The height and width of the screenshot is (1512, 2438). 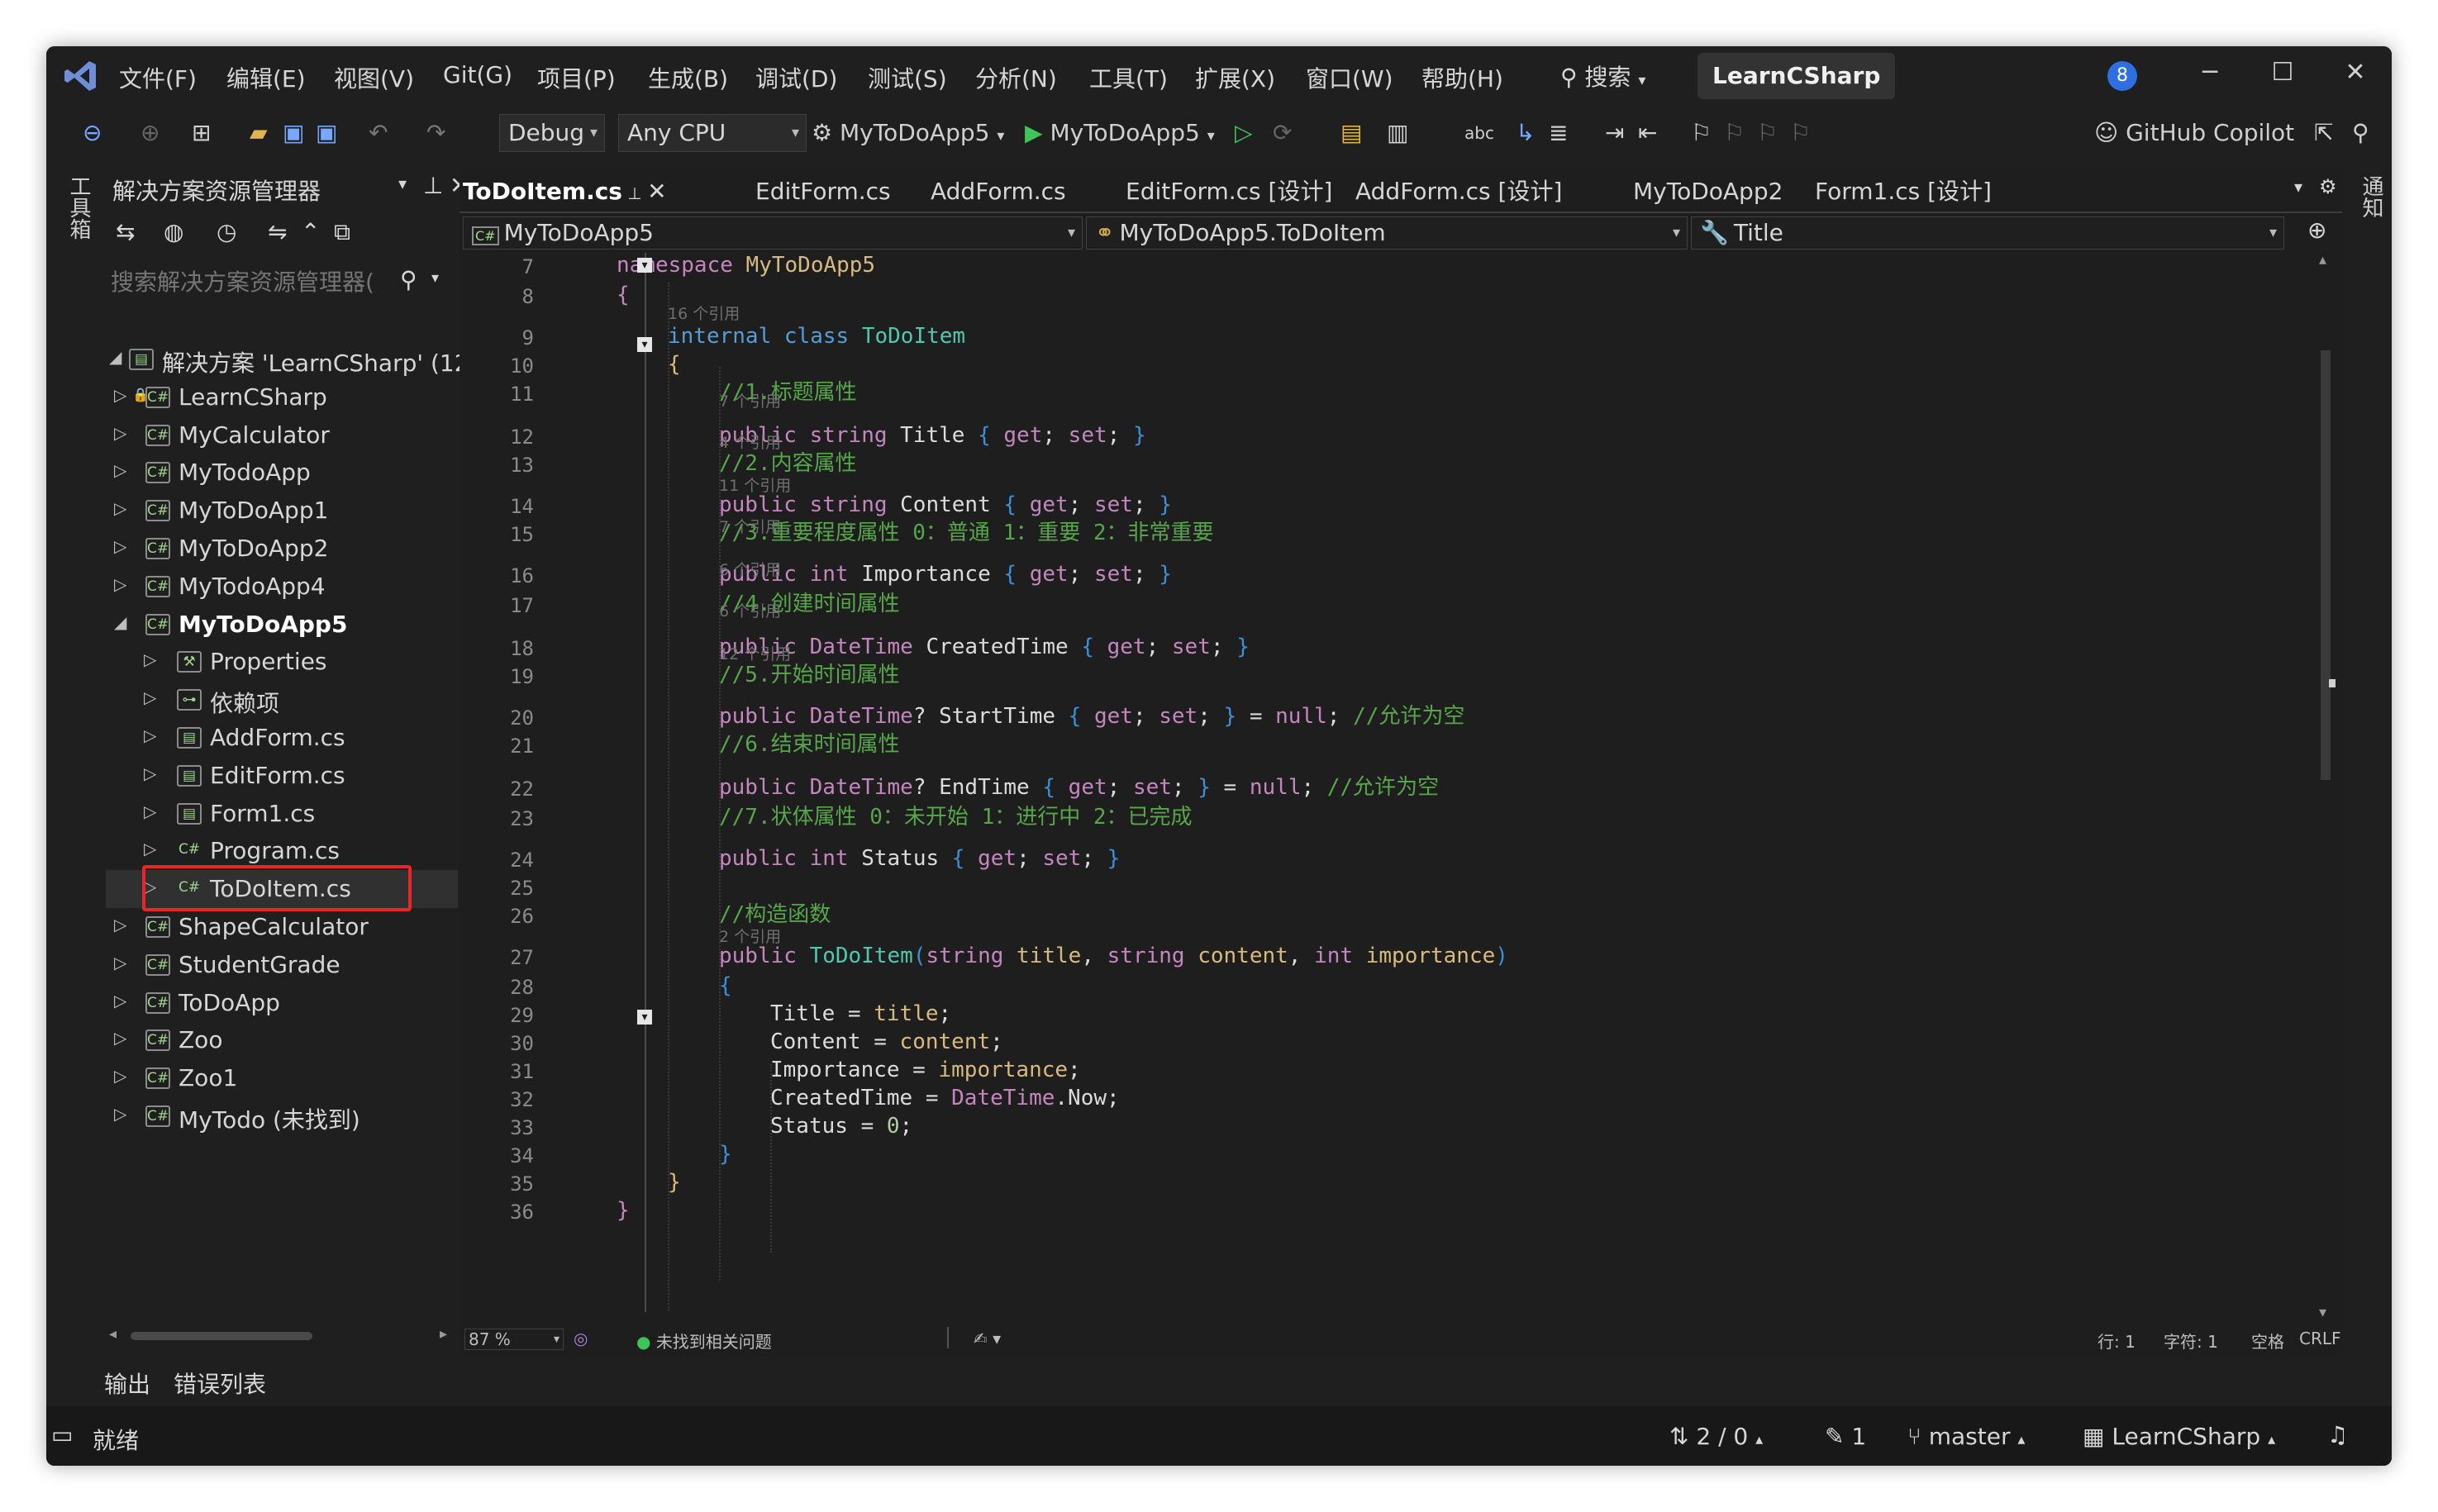 What do you see at coordinates (908, 133) in the screenshot?
I see `startup-project-dropdown: ⚙ MyToDoApp5 ▾` at bounding box center [908, 133].